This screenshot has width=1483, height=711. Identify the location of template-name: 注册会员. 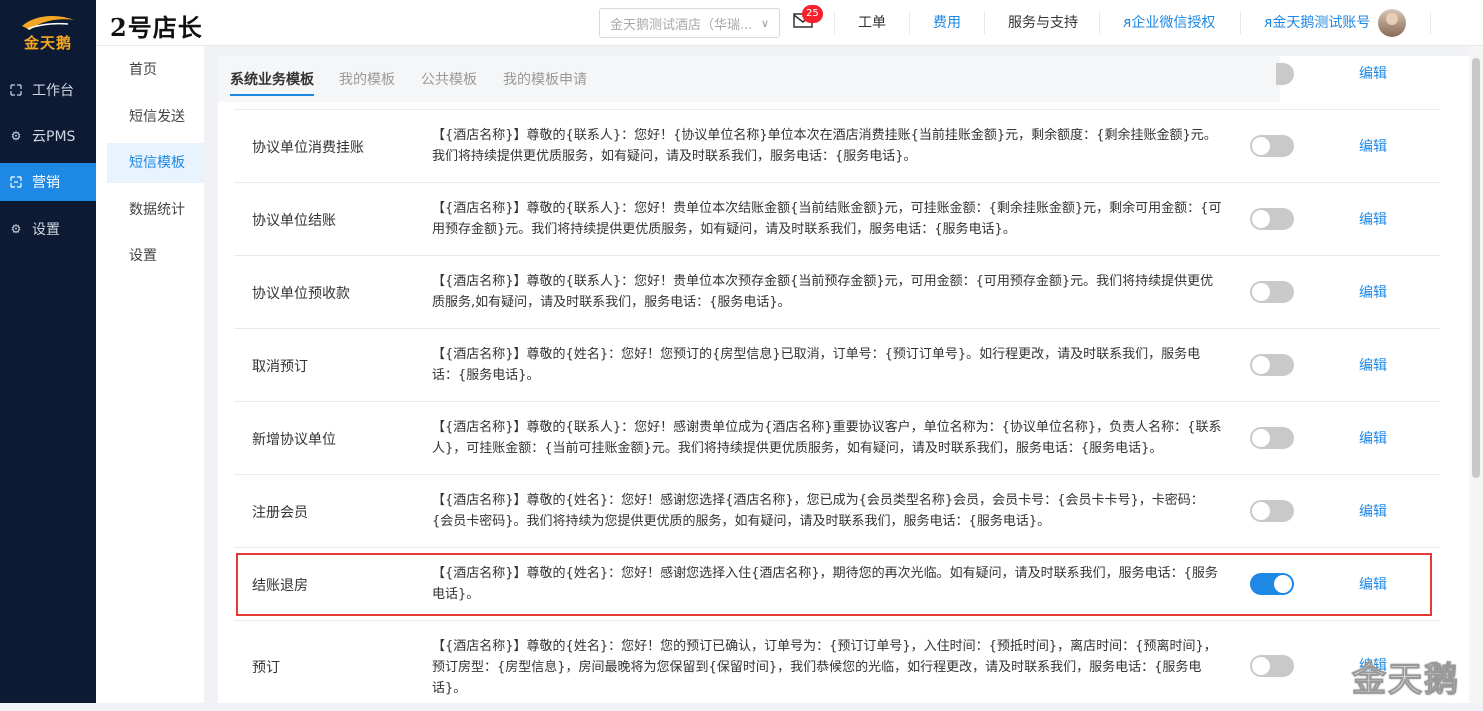
(280, 513).